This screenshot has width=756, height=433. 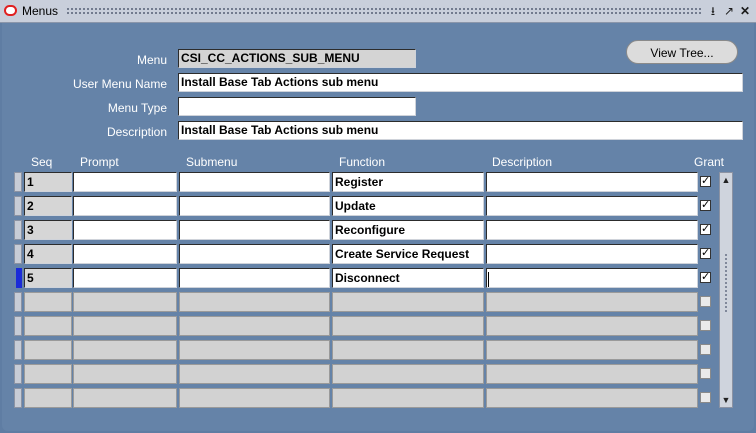 What do you see at coordinates (99, 162) in the screenshot?
I see `column-header-prompt: Prompt` at bounding box center [99, 162].